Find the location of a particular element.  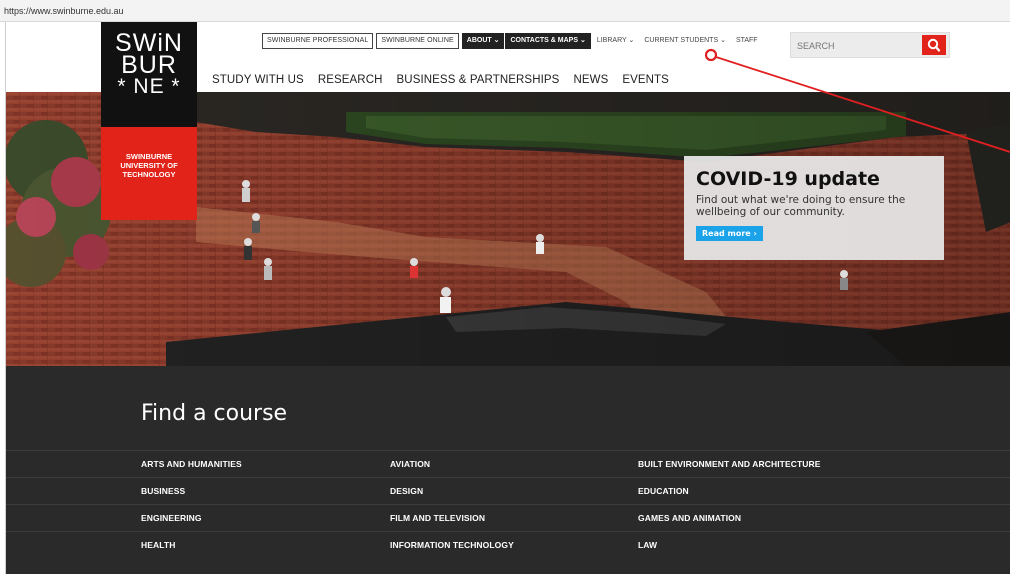

course-link: LAW is located at coordinates (647, 545).